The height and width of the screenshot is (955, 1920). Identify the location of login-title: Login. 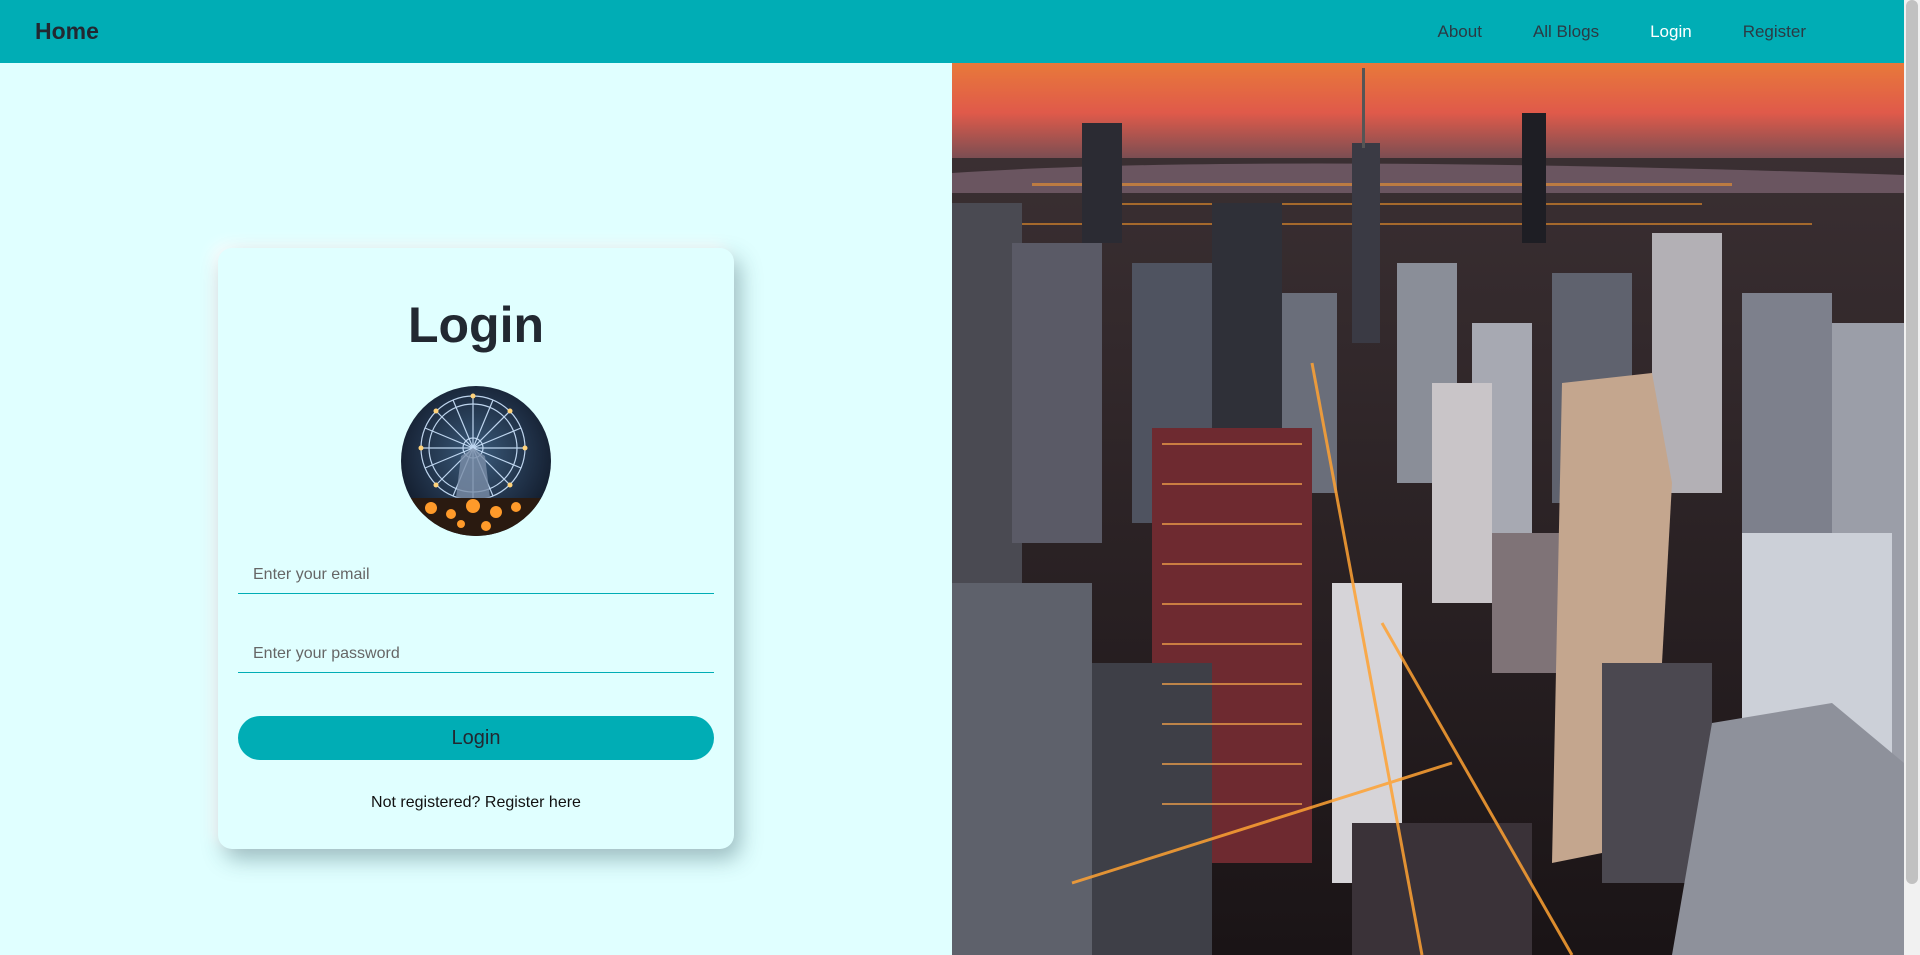
(476, 325).